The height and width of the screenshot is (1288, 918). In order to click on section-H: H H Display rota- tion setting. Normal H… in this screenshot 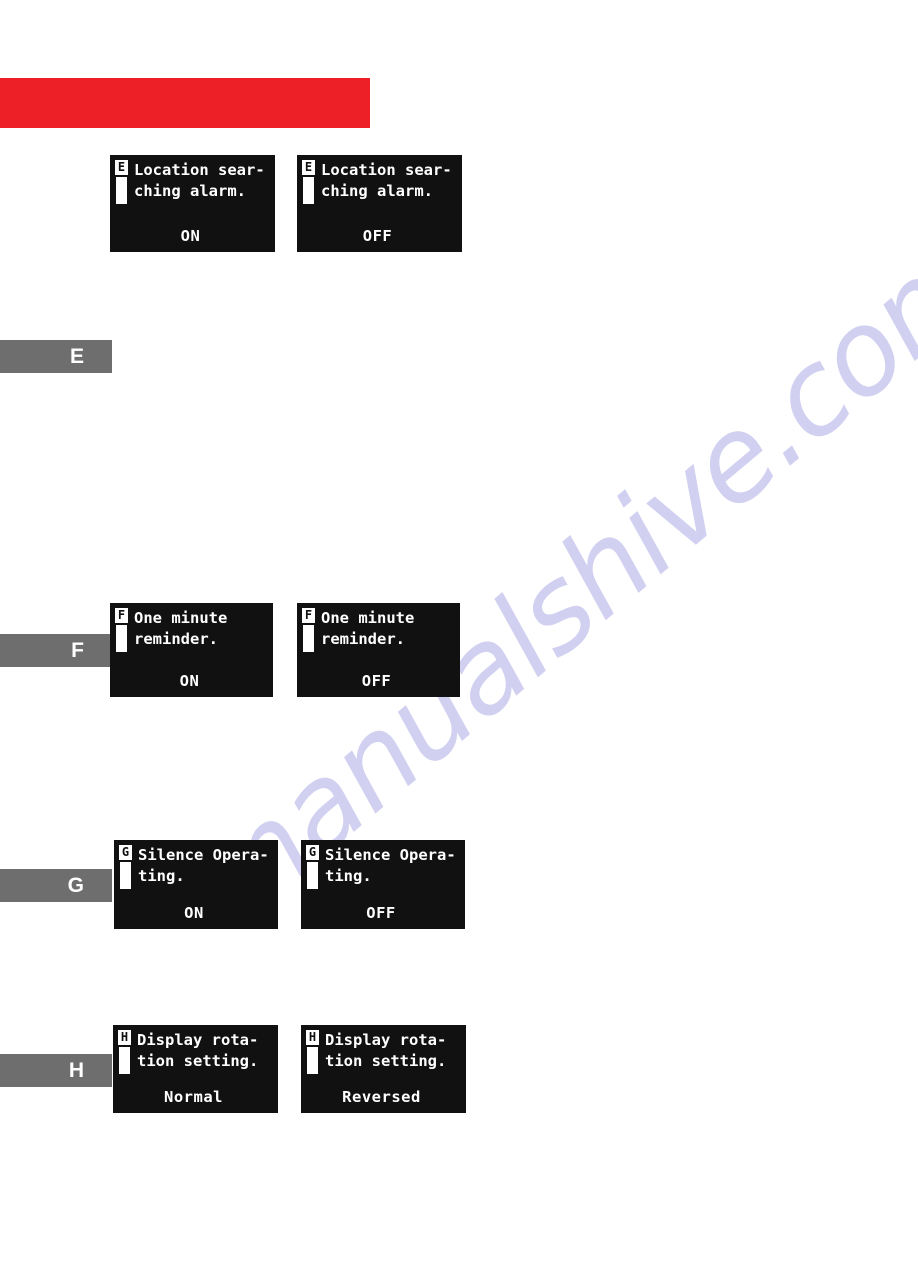, I will do `click(459, 1075)`.